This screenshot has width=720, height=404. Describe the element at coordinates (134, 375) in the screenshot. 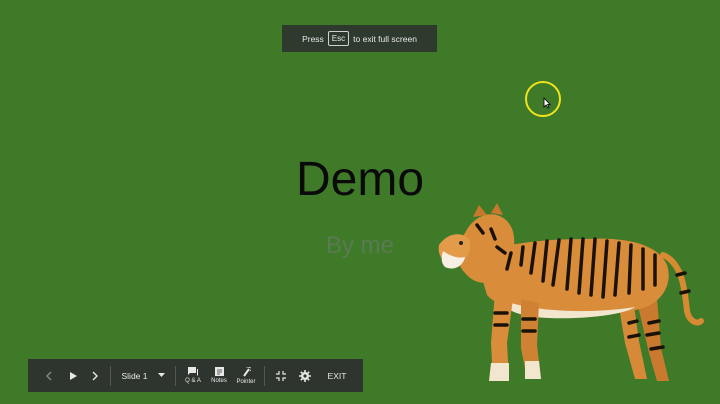

I see `slide-selector-label: Slide 1` at that location.